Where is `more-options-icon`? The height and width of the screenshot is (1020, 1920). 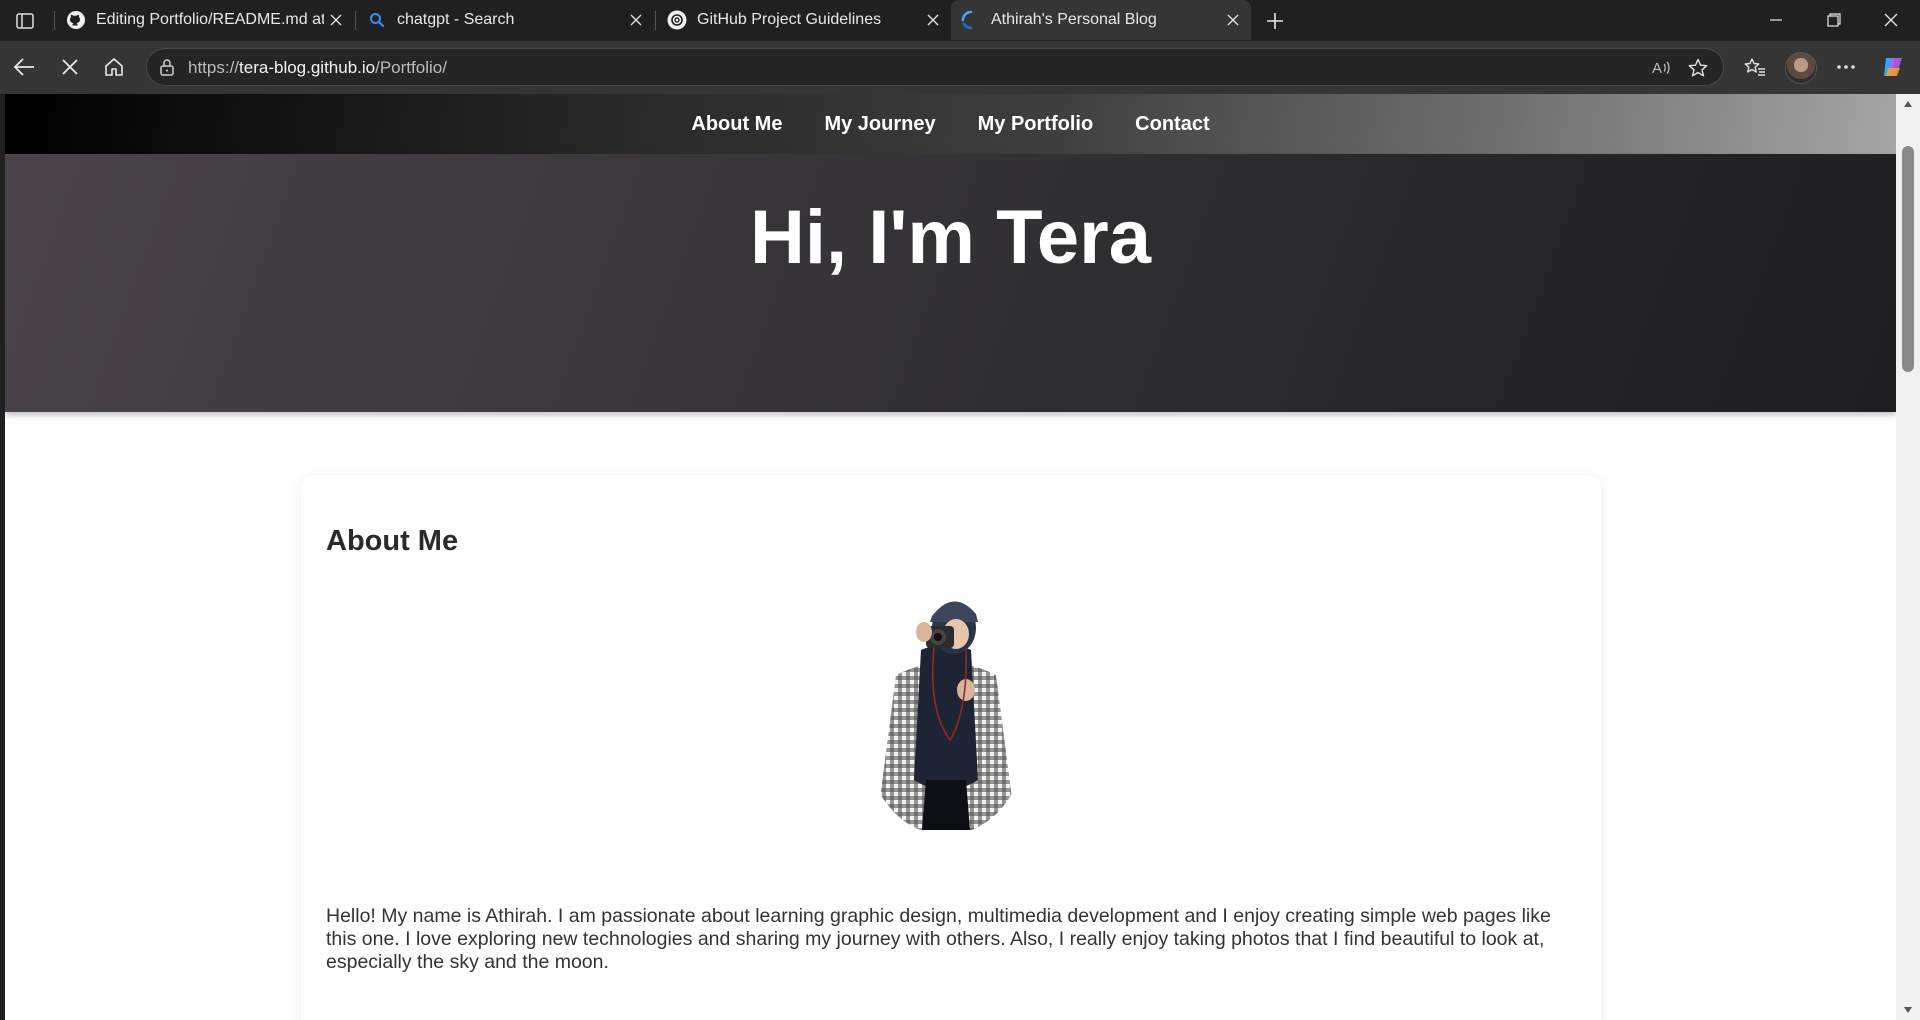
more-options-icon is located at coordinates (1846, 67).